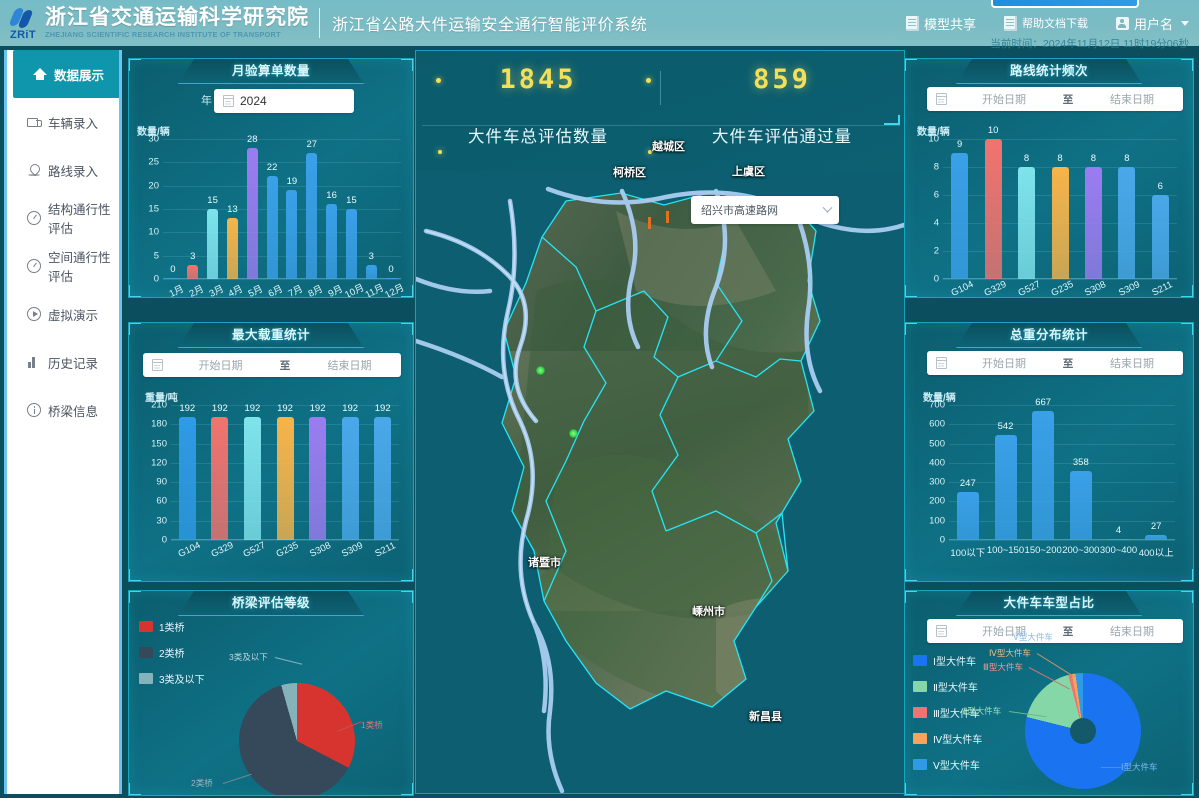  What do you see at coordinates (947, 764) in the screenshot?
I see `legend-item: Ⅴ型大件车` at bounding box center [947, 764].